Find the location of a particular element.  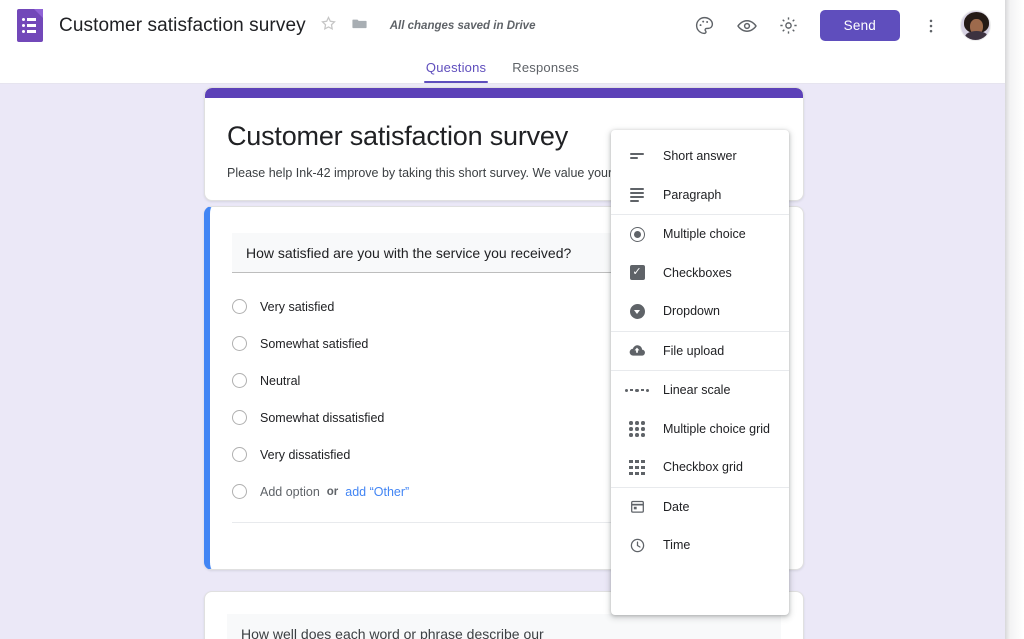

menu-item-multiple-choice: Multiple choice is located at coordinates (700, 234).